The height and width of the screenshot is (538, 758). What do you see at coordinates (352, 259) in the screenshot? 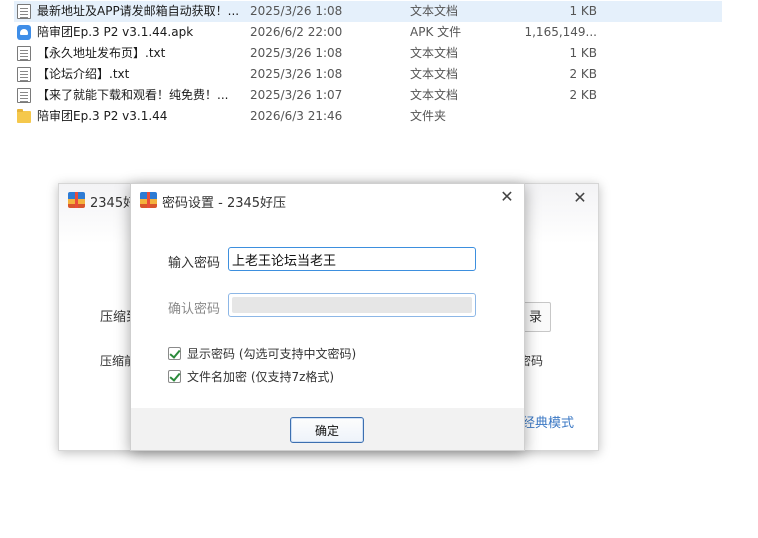
I see `password-input` at bounding box center [352, 259].